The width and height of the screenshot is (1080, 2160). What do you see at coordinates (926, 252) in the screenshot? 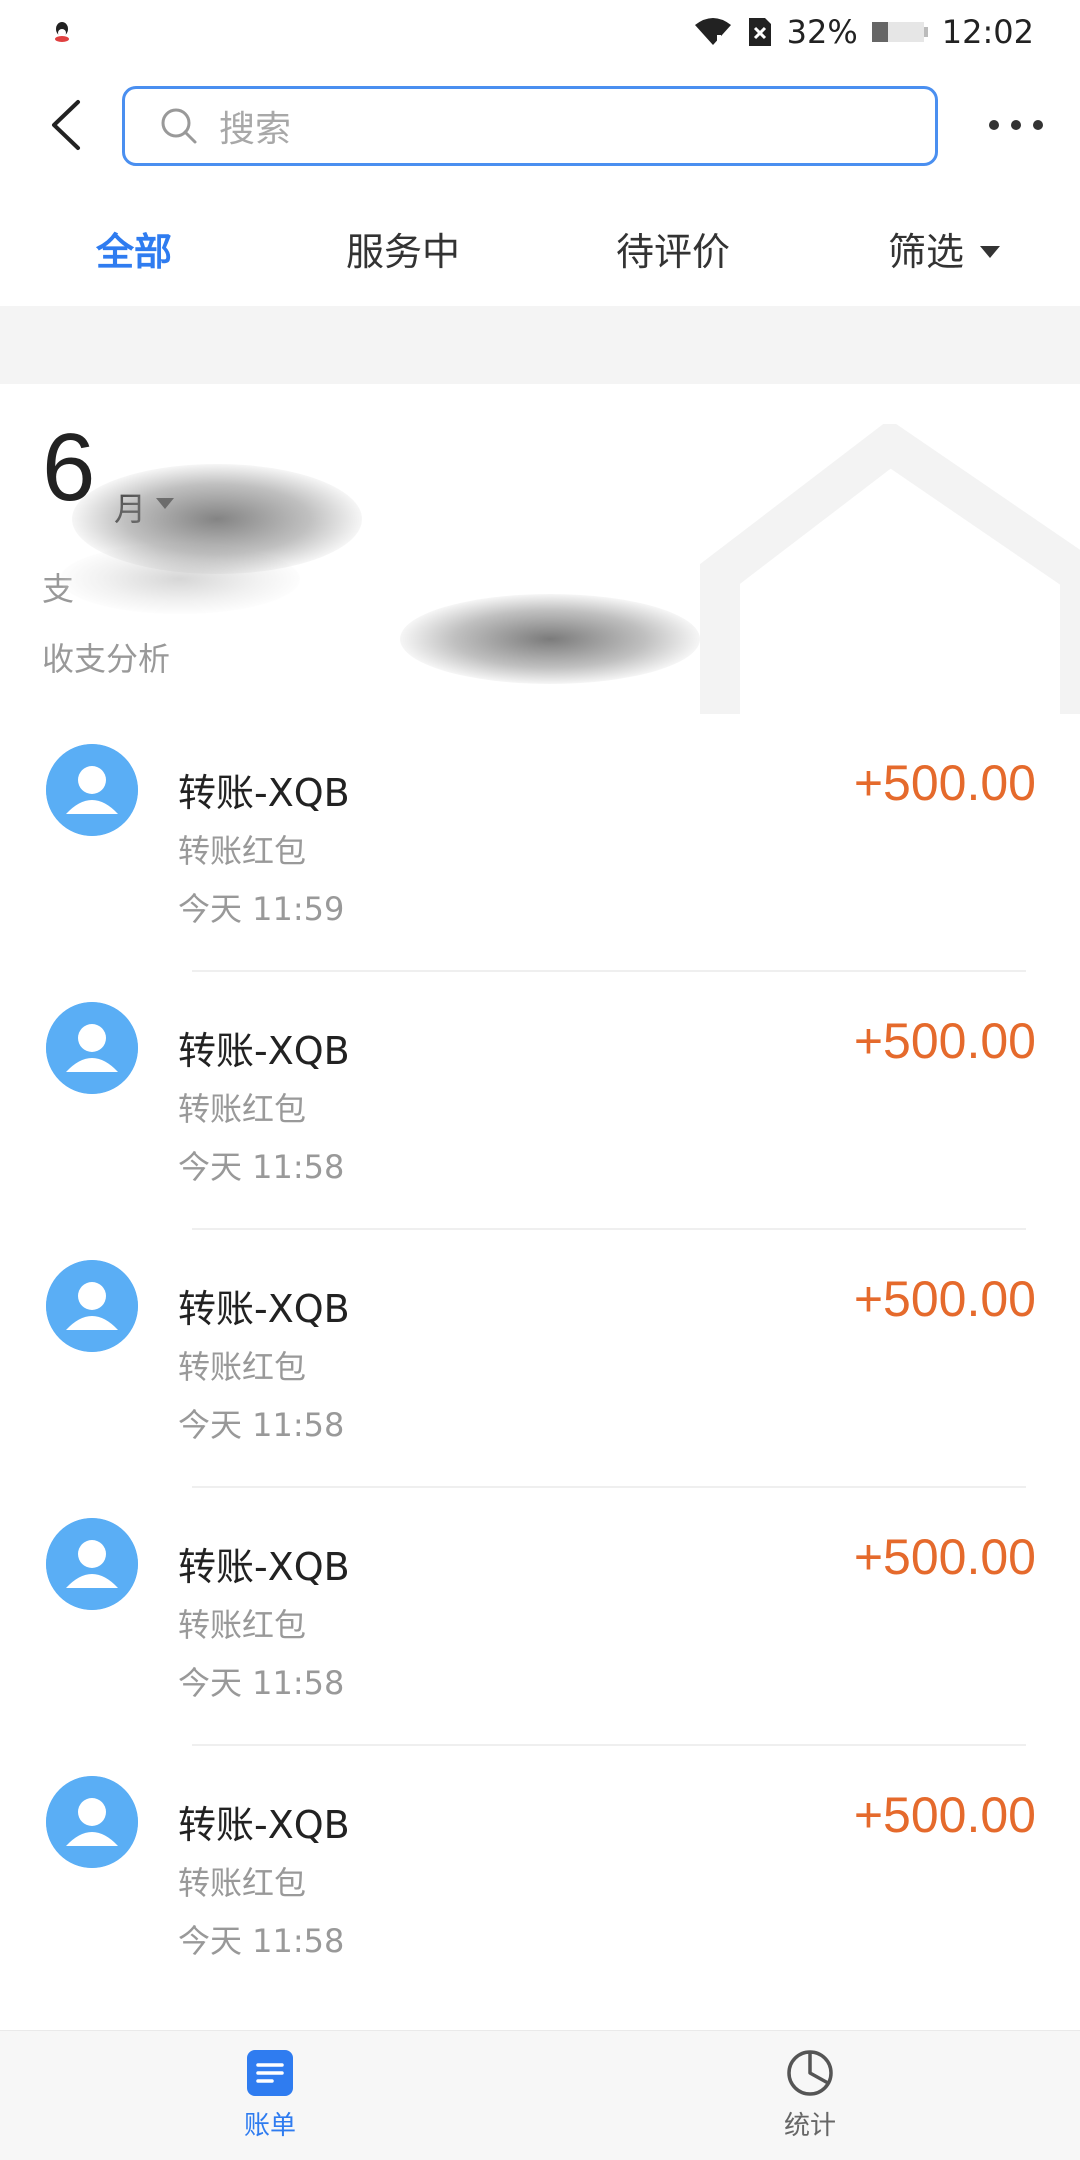
I see `tab-filter-label: 筛选` at bounding box center [926, 252].